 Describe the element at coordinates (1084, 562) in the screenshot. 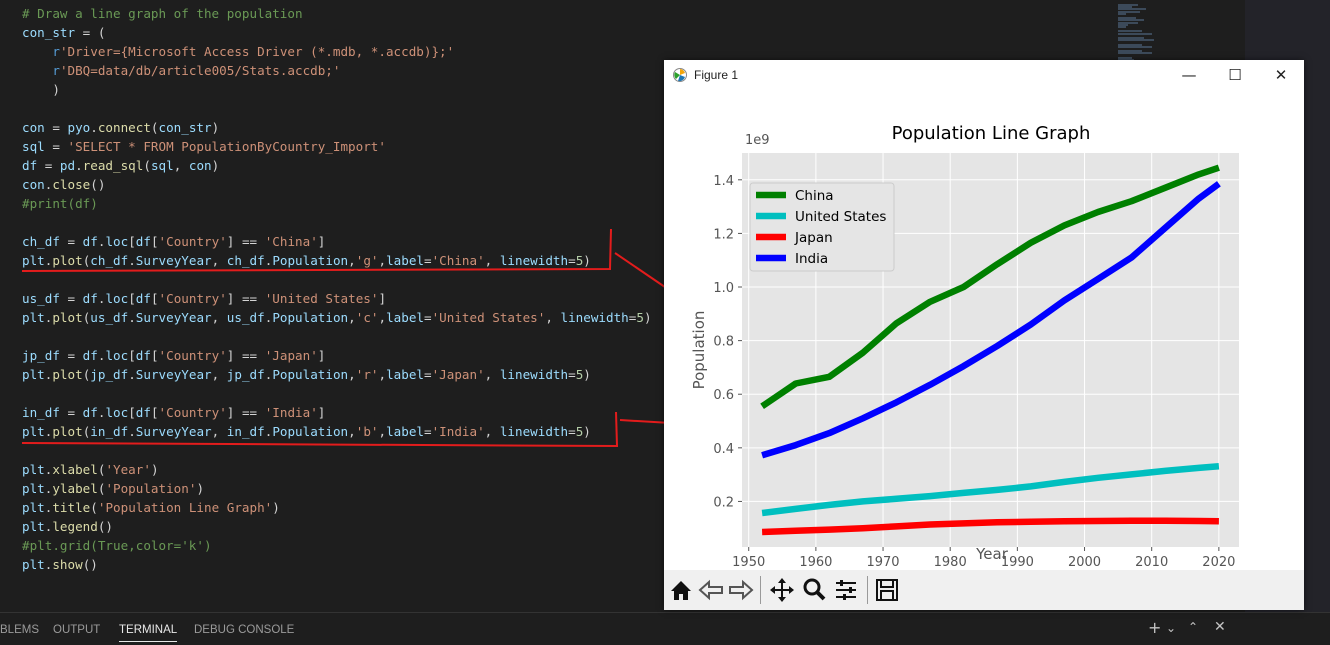

I see `x-tick-label: 2000` at that location.